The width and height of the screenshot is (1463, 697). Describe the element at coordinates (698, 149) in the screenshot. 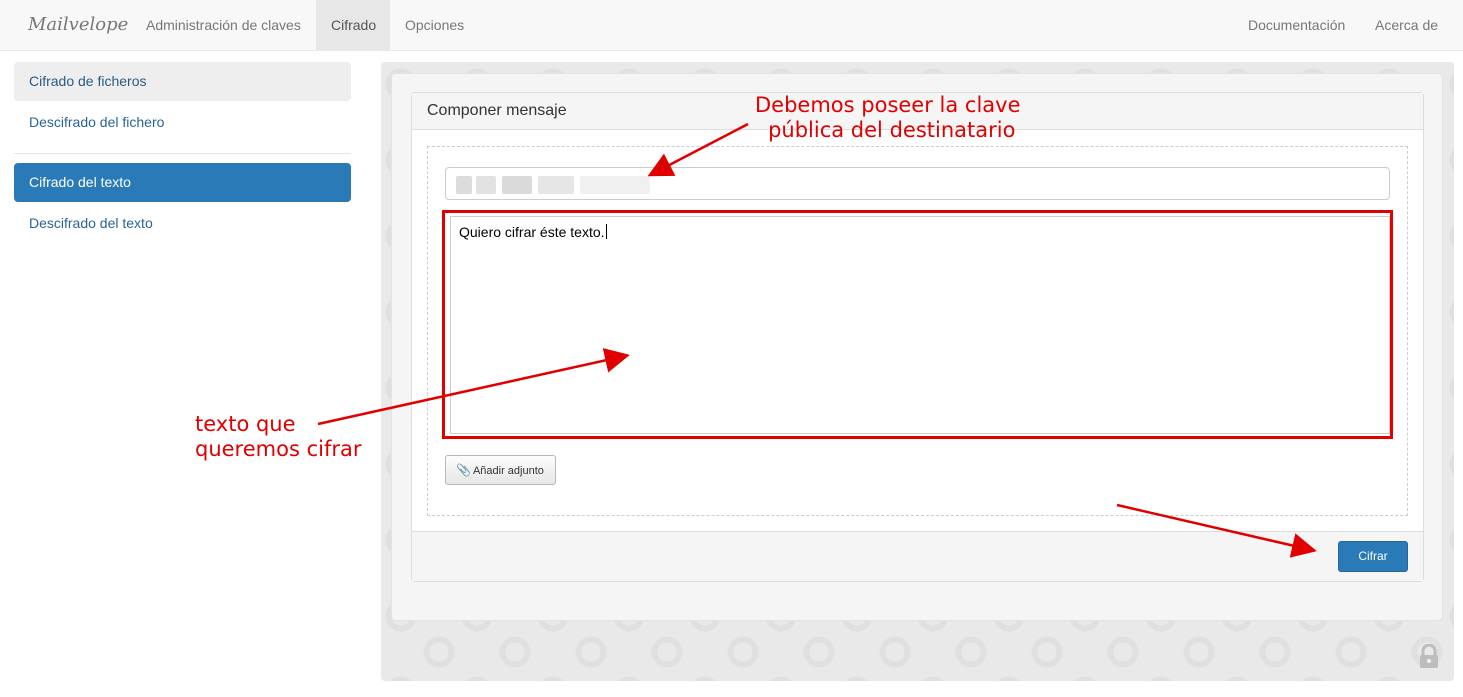

I see `arrow-to-recipient` at that location.